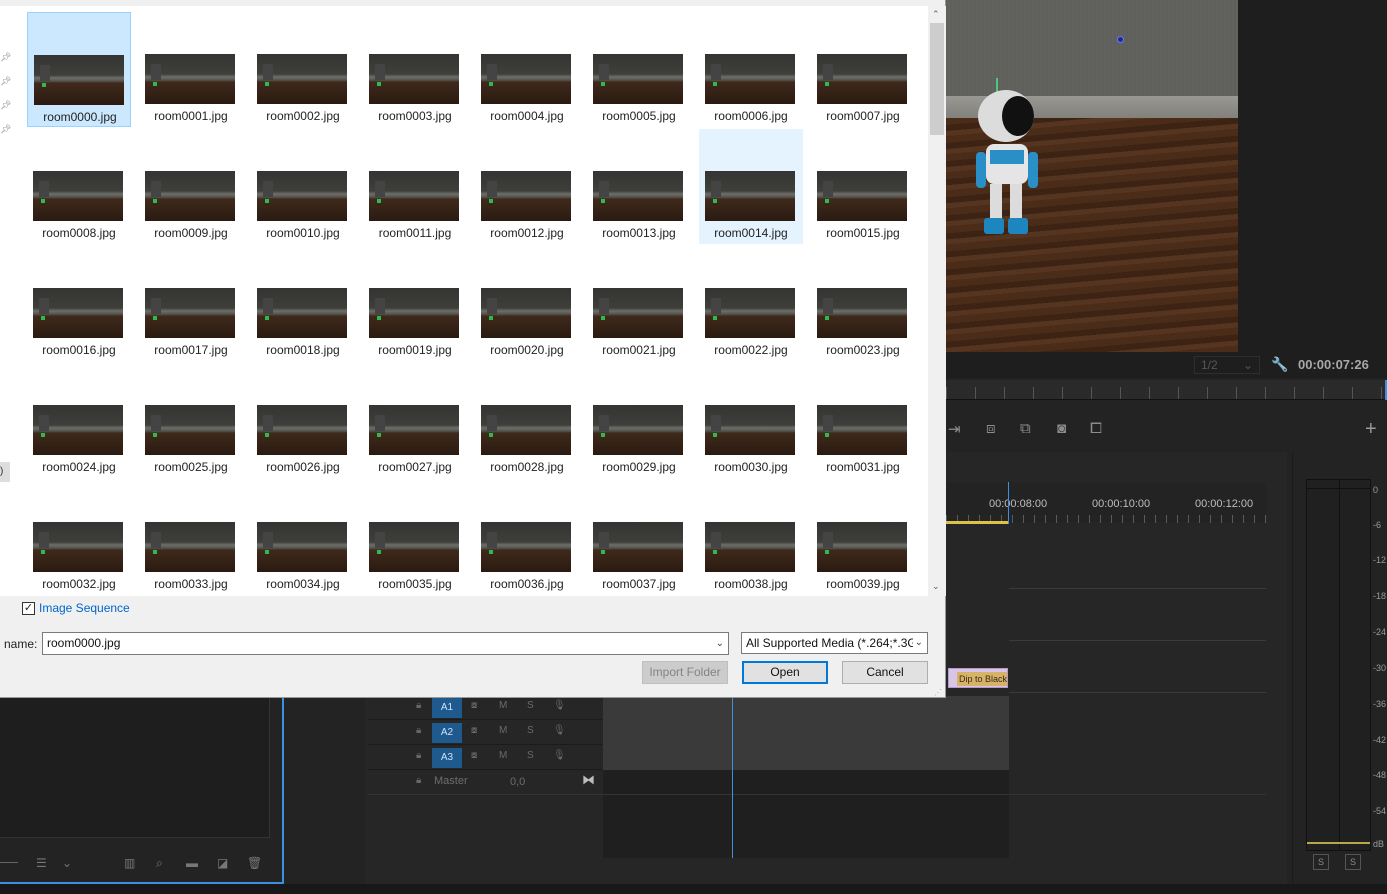  Describe the element at coordinates (732, 777) in the screenshot. I see `timeline-playhead` at that location.